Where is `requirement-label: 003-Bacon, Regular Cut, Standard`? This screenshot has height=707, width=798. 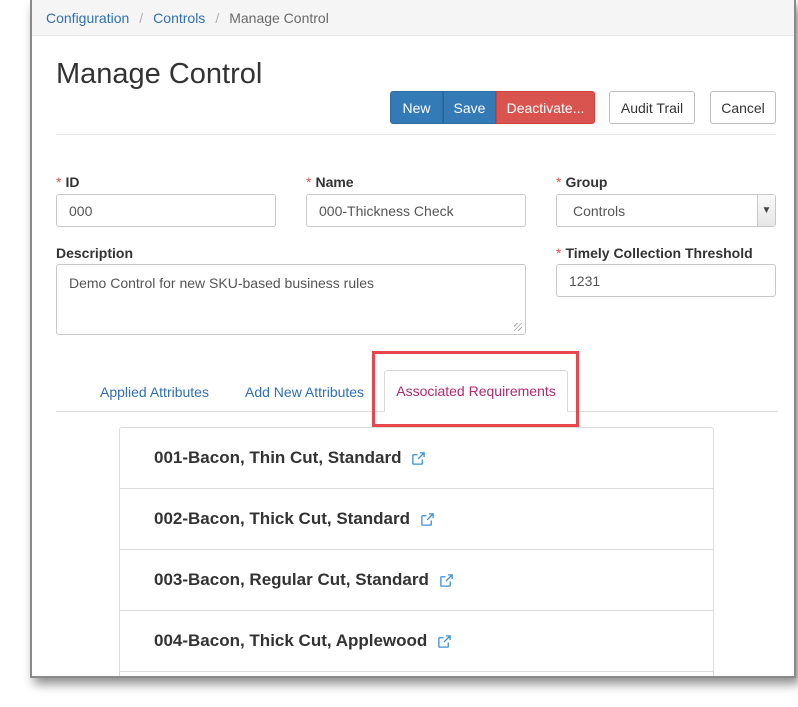
requirement-label: 003-Bacon, Regular Cut, Standard is located at coordinates (291, 579).